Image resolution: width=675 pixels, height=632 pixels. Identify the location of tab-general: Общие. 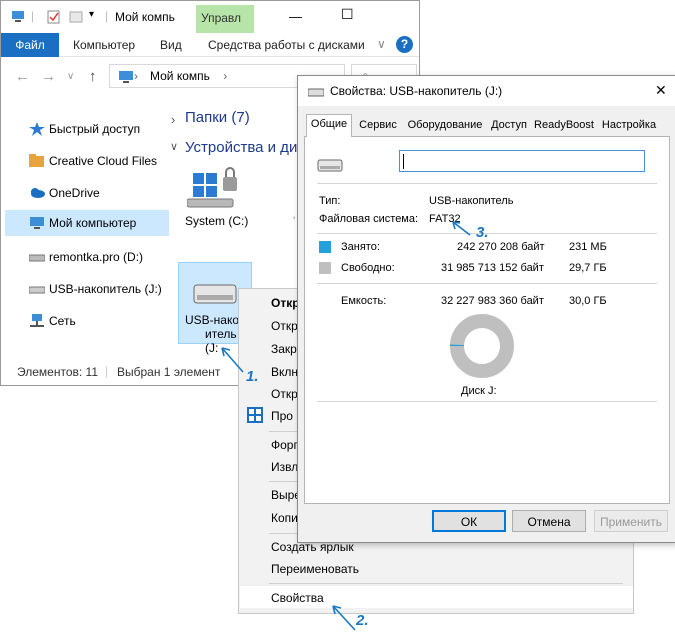
(329, 125).